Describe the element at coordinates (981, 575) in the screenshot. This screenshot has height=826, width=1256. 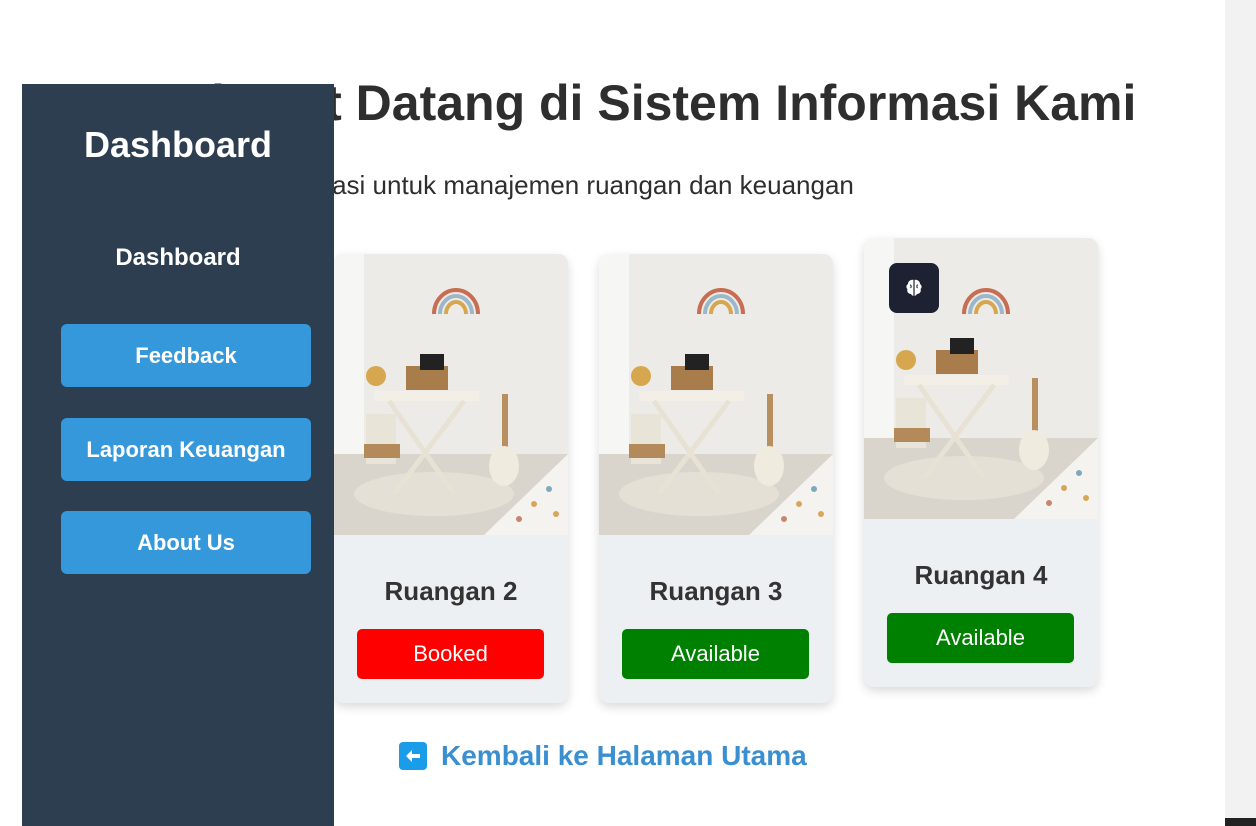
I see `room-name: Ruangan 4` at that location.